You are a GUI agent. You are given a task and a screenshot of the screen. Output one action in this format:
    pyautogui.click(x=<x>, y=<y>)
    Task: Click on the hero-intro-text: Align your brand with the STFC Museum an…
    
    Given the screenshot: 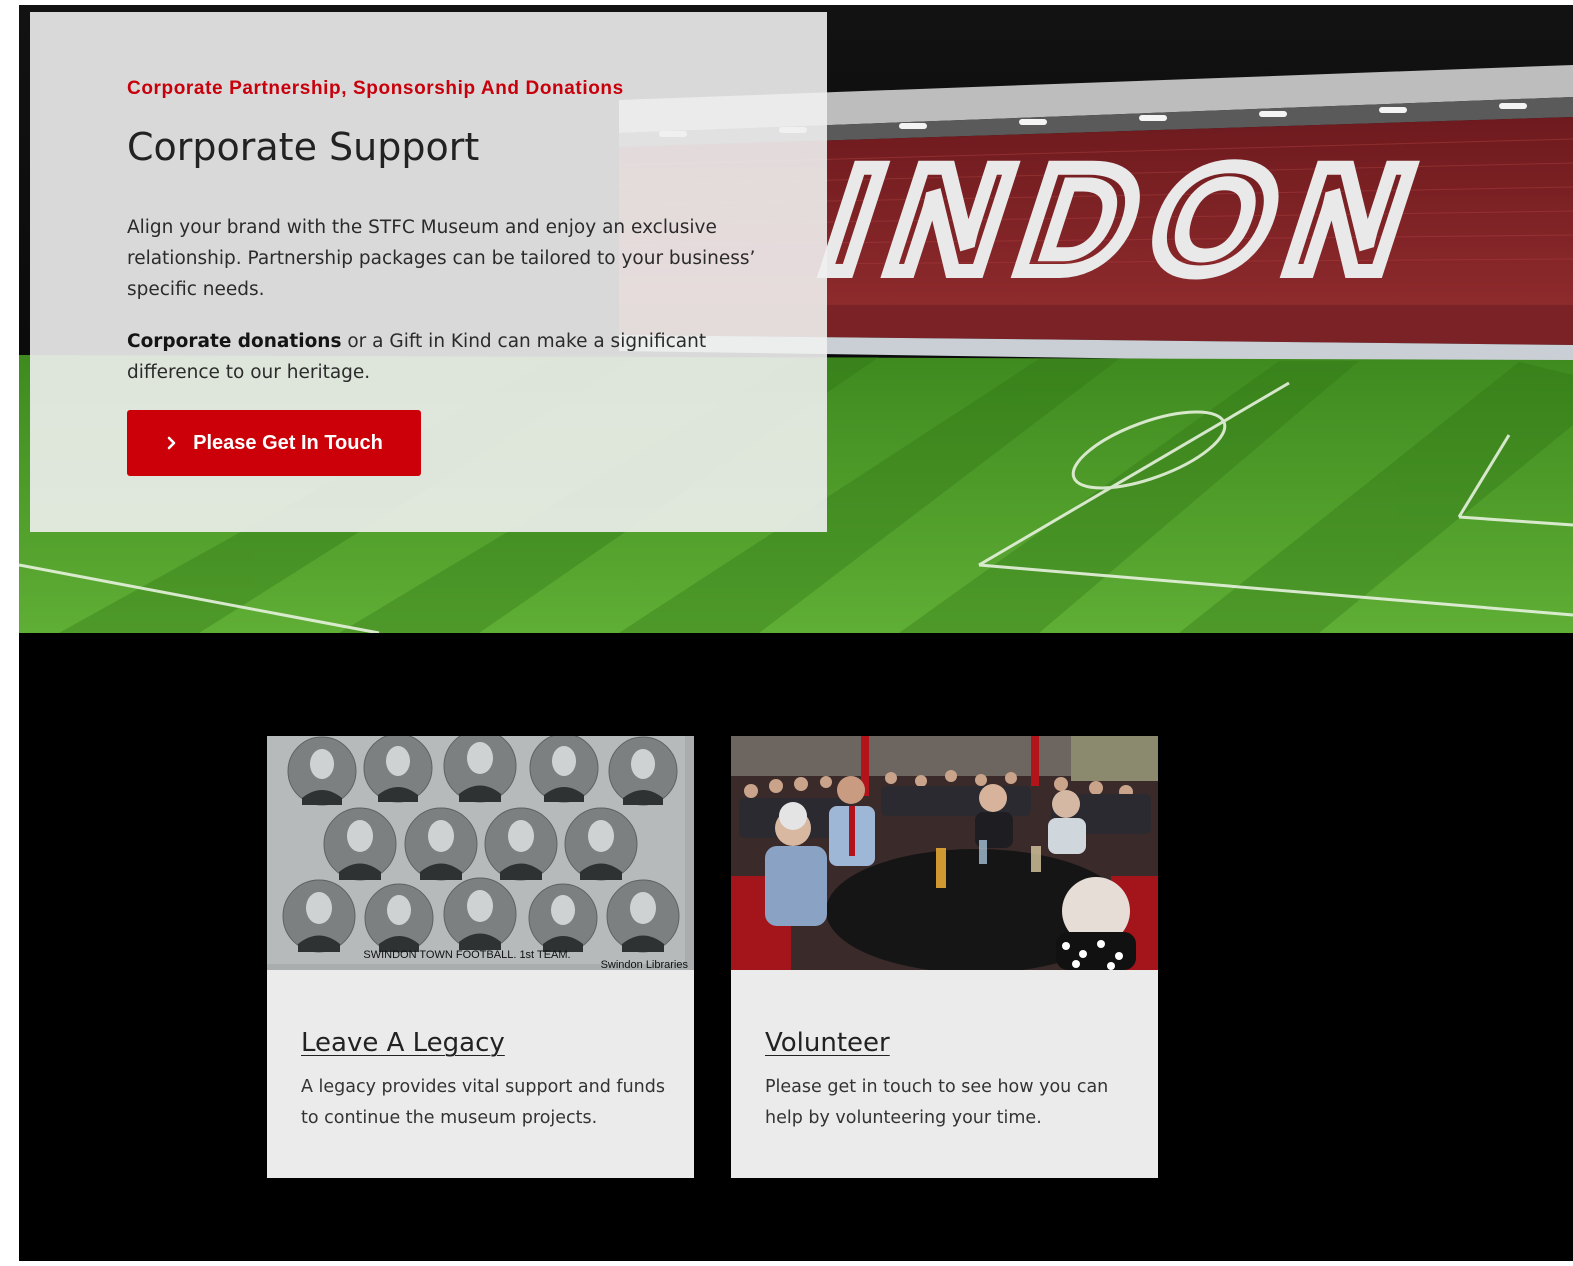 What is the action you would take?
    pyautogui.click(x=441, y=258)
    